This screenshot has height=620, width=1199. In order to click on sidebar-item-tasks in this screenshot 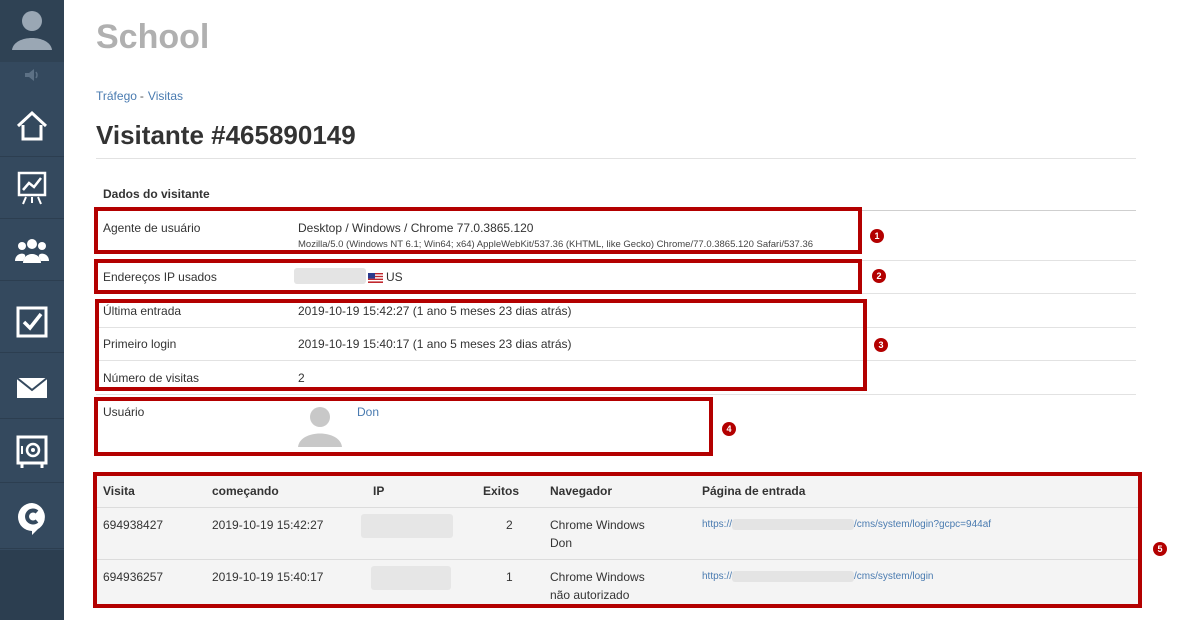, I will do `click(32, 322)`.